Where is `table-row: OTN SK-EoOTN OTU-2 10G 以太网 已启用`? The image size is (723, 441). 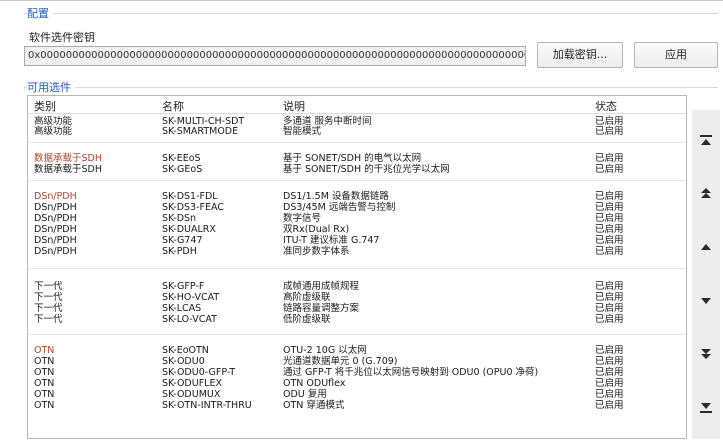
table-row: OTN SK-EoOTN OTU-2 10G 以太网 已启用 is located at coordinates (357, 350).